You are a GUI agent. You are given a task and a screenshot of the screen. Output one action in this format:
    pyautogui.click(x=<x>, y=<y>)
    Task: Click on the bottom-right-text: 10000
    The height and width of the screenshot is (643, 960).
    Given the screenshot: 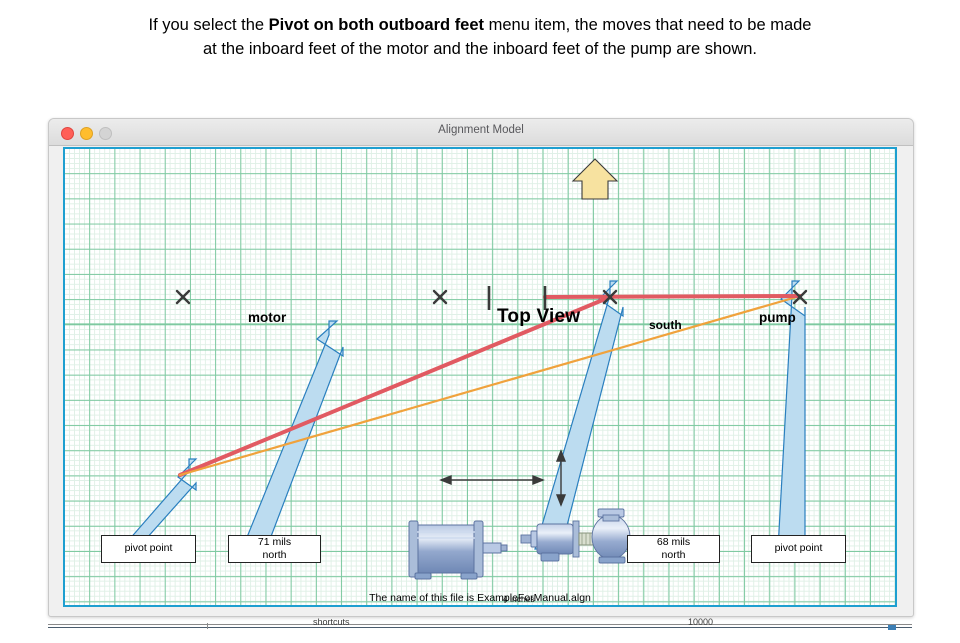 What is the action you would take?
    pyautogui.click(x=701, y=621)
    